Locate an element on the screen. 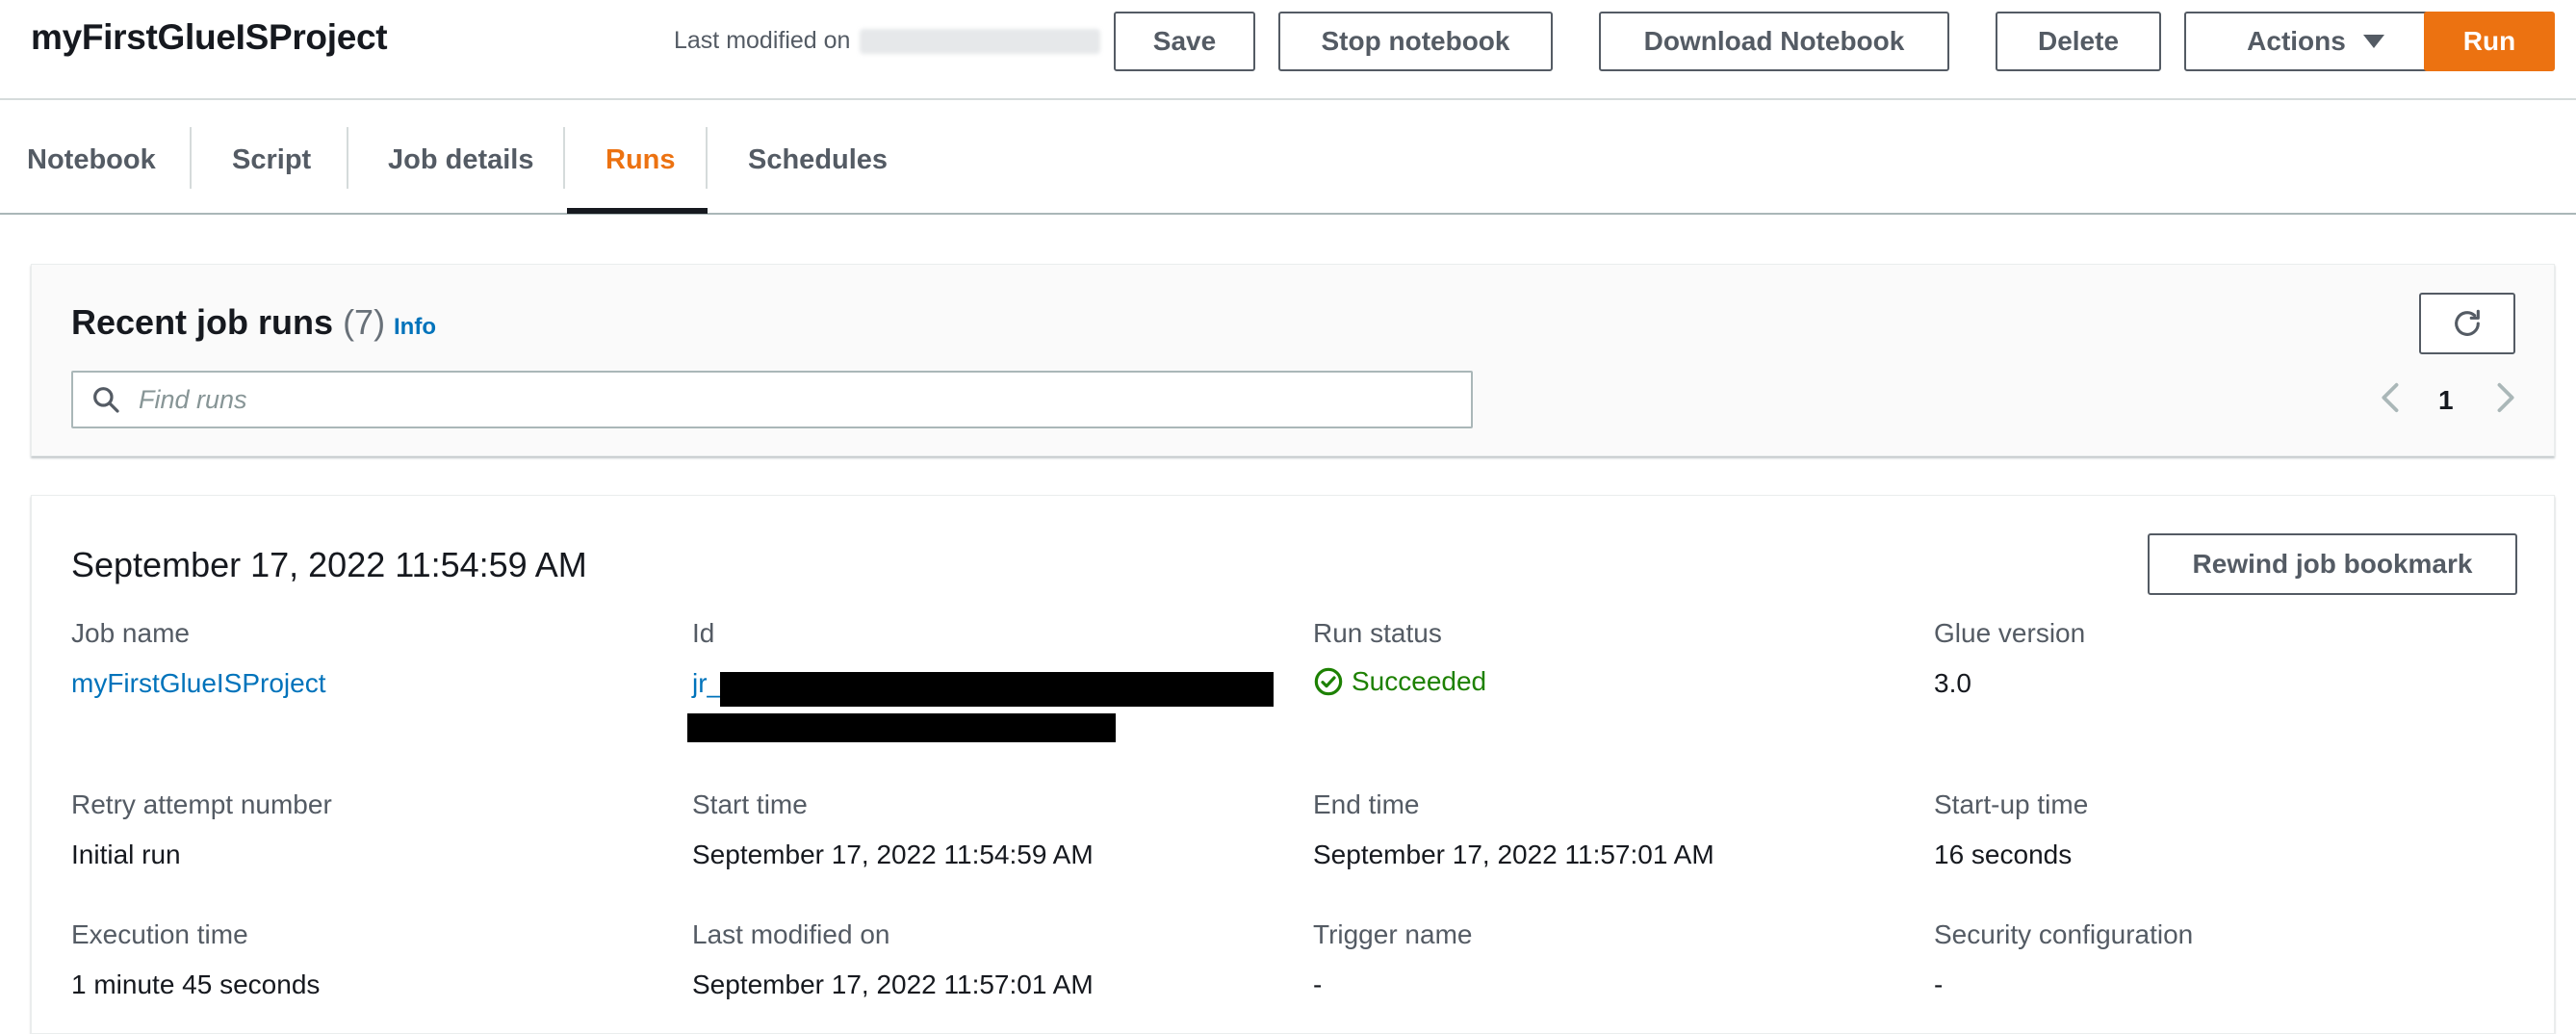 The image size is (2576, 1034). search-box is located at coordinates (772, 399).